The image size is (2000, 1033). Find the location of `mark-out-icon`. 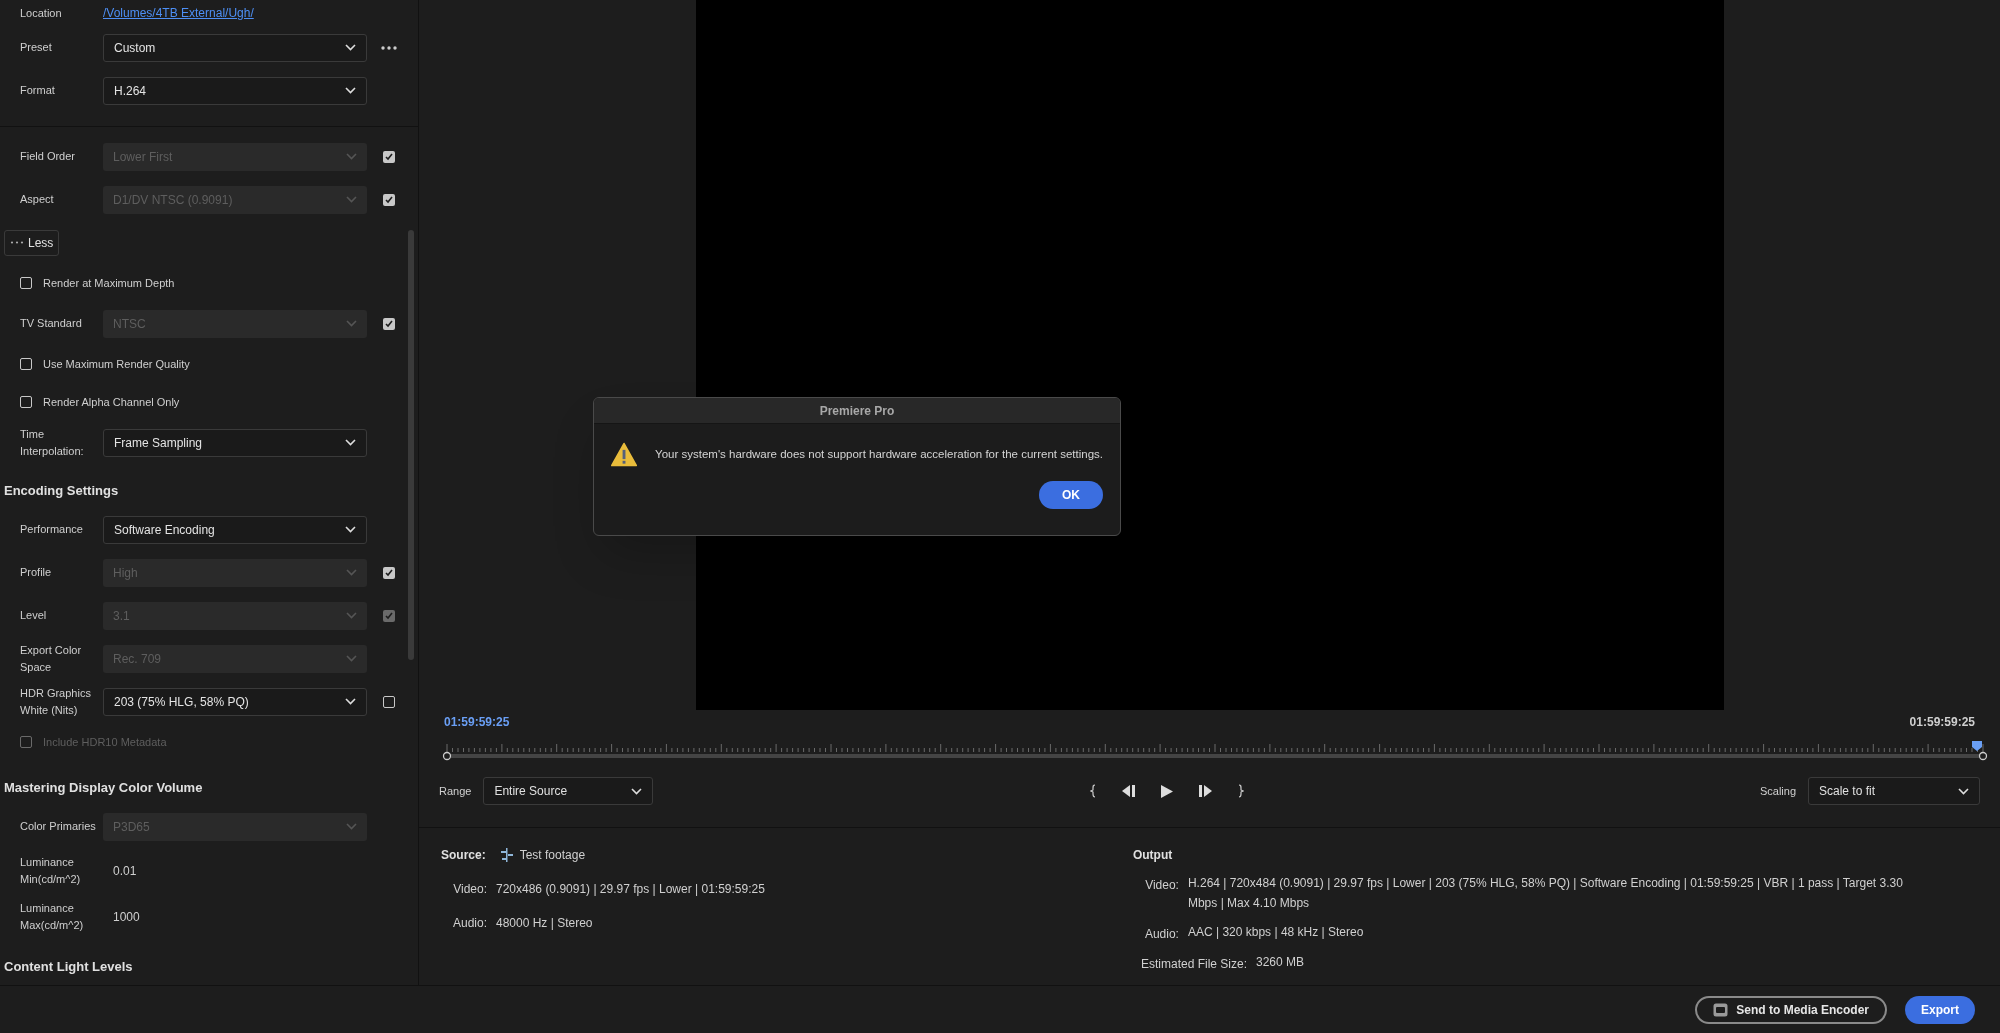

mark-out-icon is located at coordinates (1240, 791).